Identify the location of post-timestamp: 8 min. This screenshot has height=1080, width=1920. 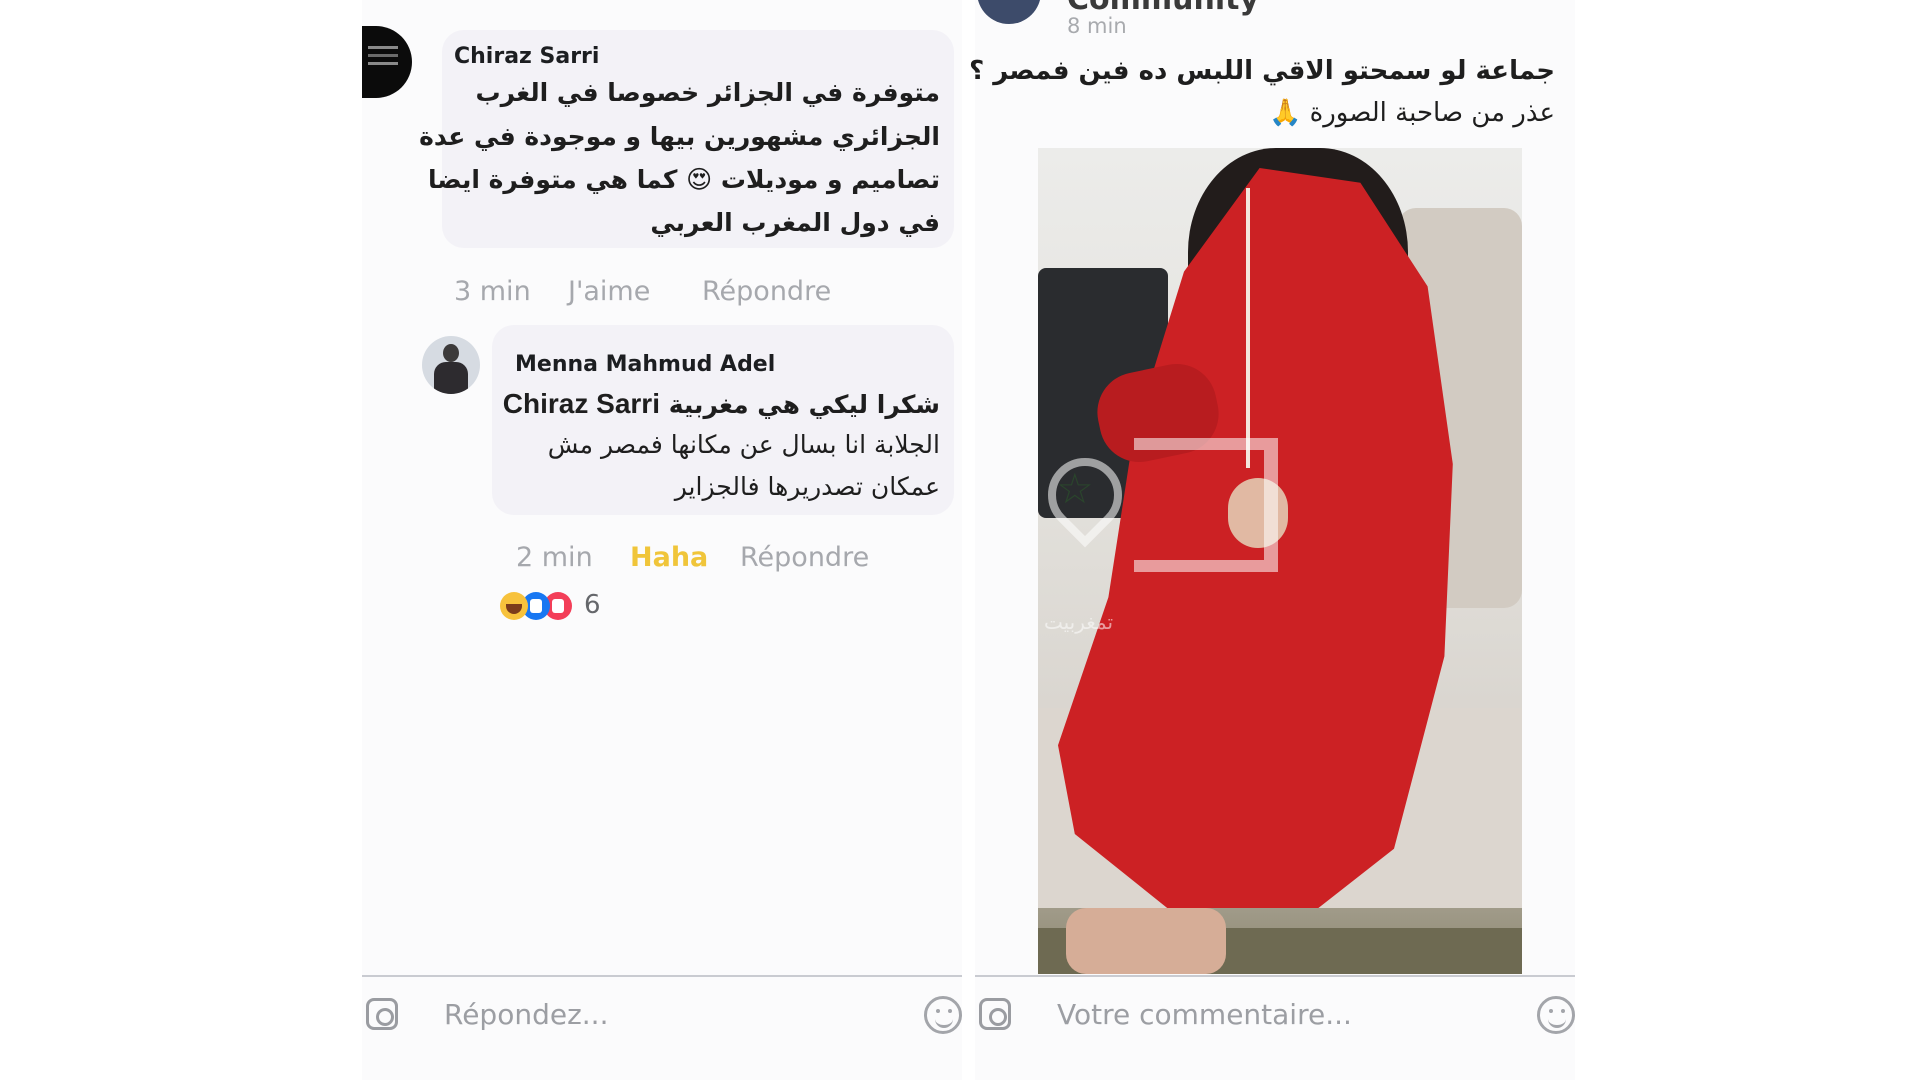
(1097, 26).